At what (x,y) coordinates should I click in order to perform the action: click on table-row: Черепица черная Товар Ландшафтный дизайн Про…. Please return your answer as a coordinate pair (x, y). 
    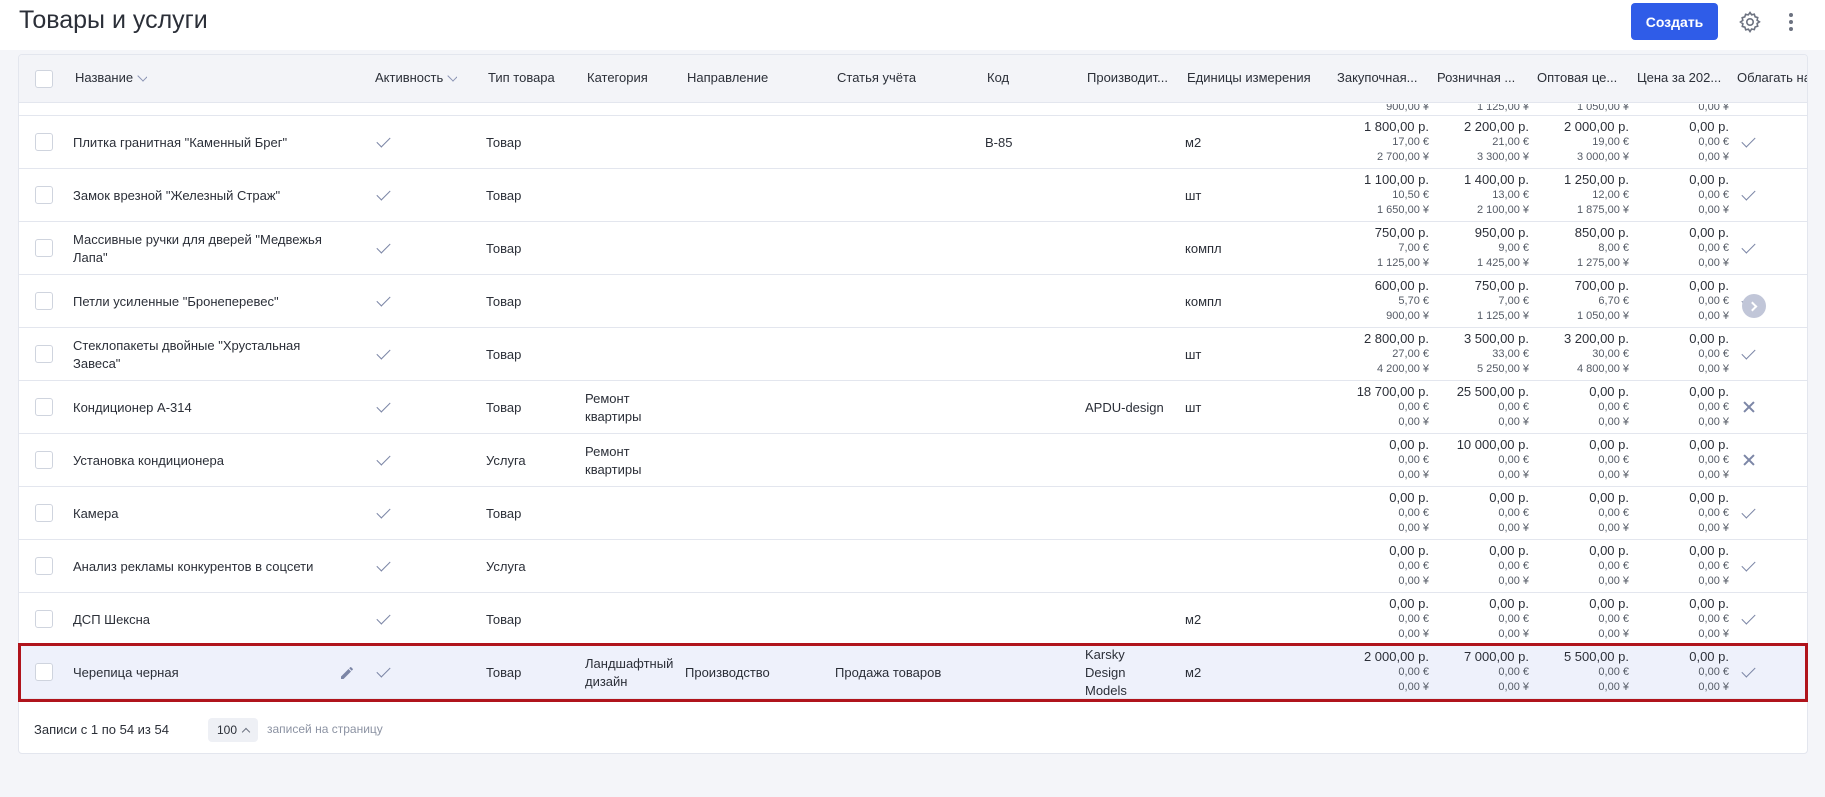
    Looking at the image, I should click on (913, 672).